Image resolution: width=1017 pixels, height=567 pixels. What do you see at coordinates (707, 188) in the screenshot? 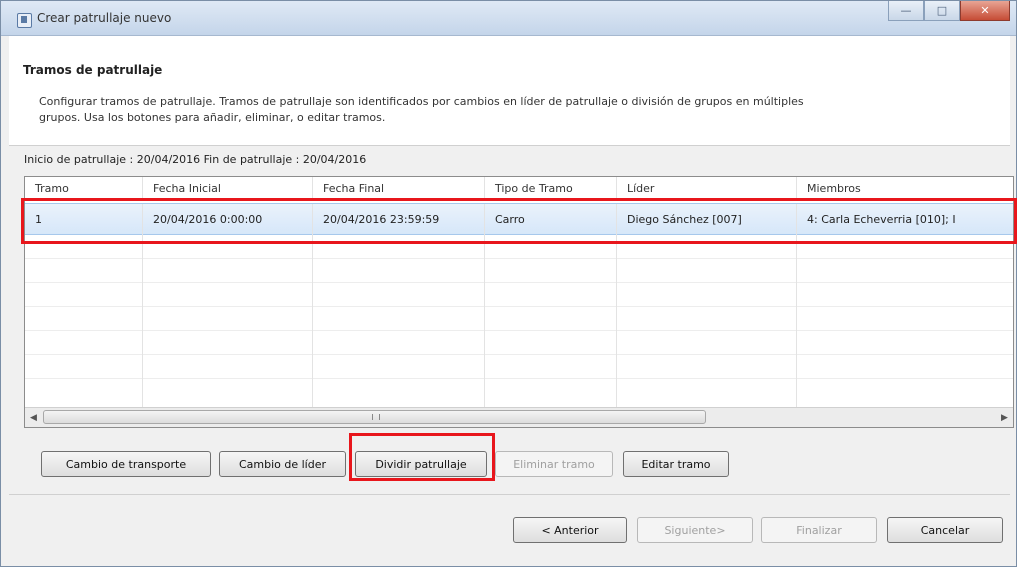
I see `column-header-lider: Líder` at bounding box center [707, 188].